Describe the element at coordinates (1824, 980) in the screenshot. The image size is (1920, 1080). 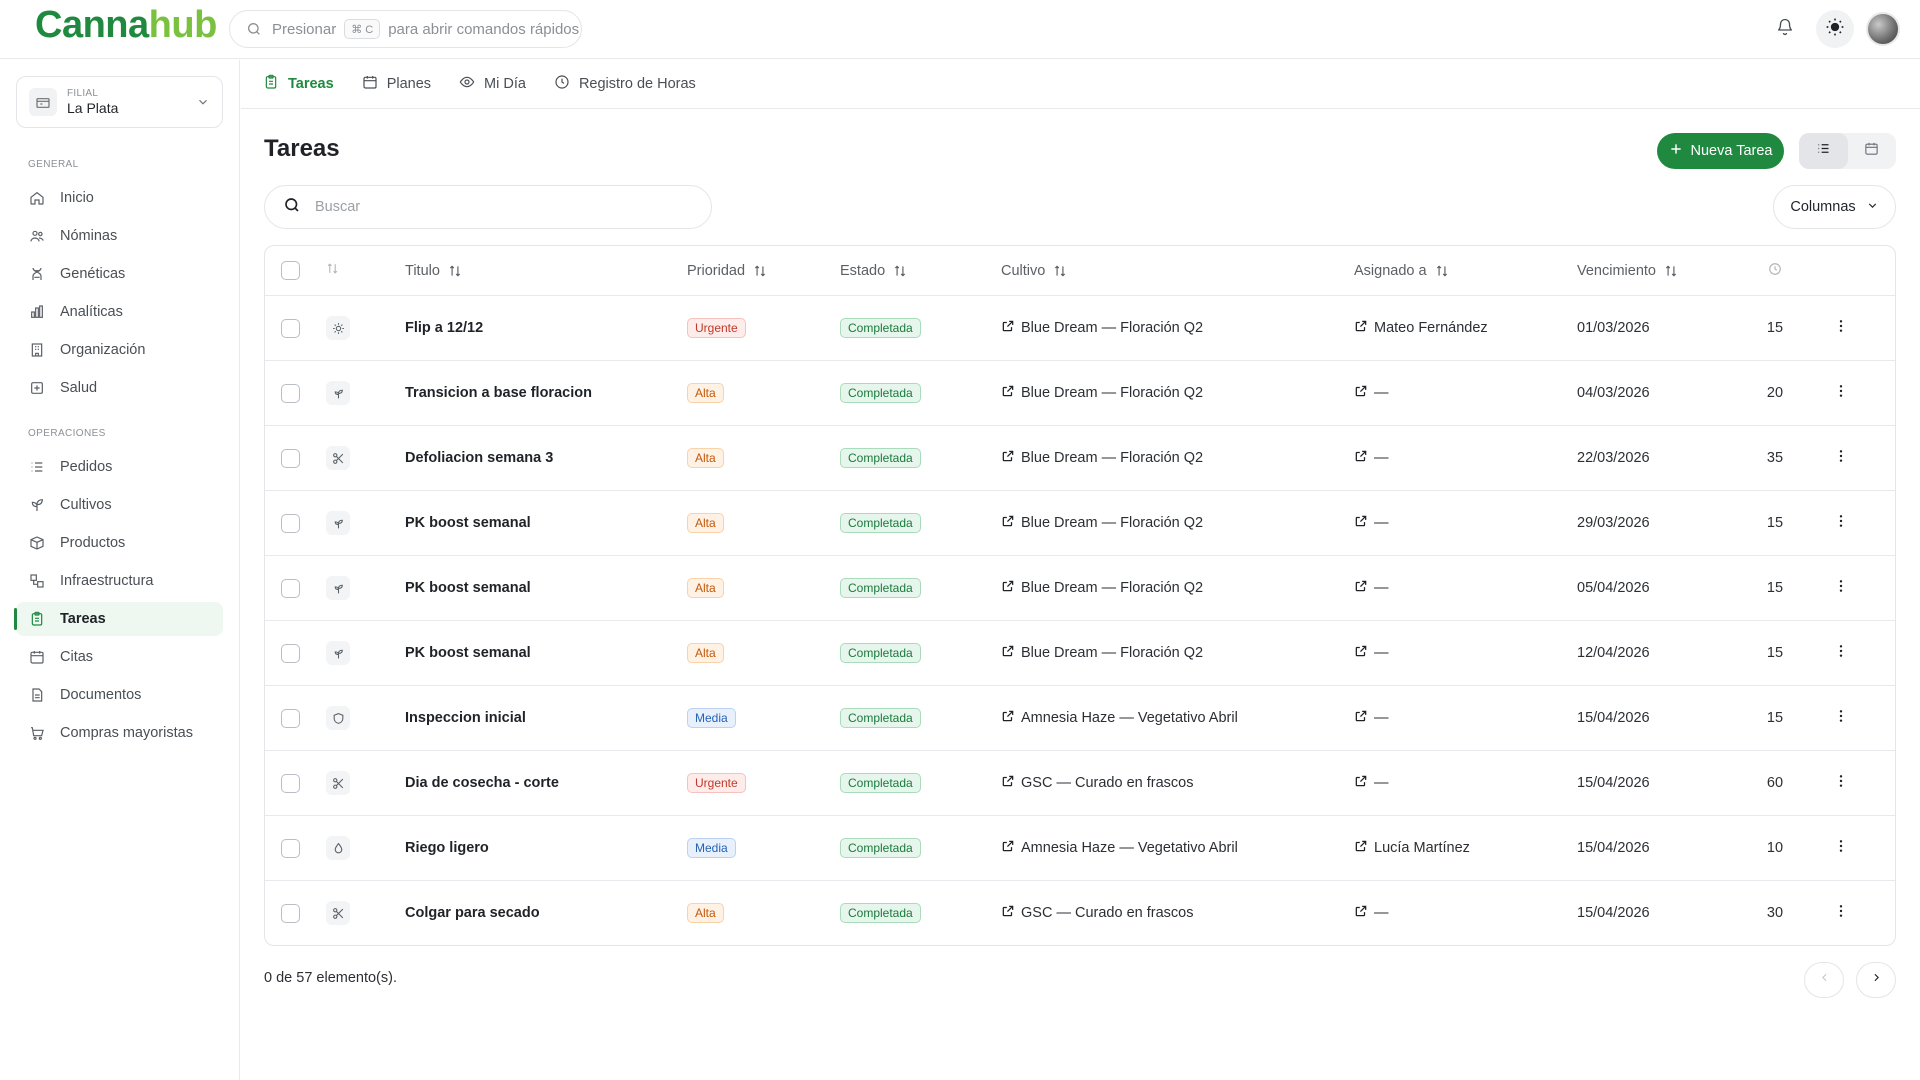
I see `previous-page-button` at that location.